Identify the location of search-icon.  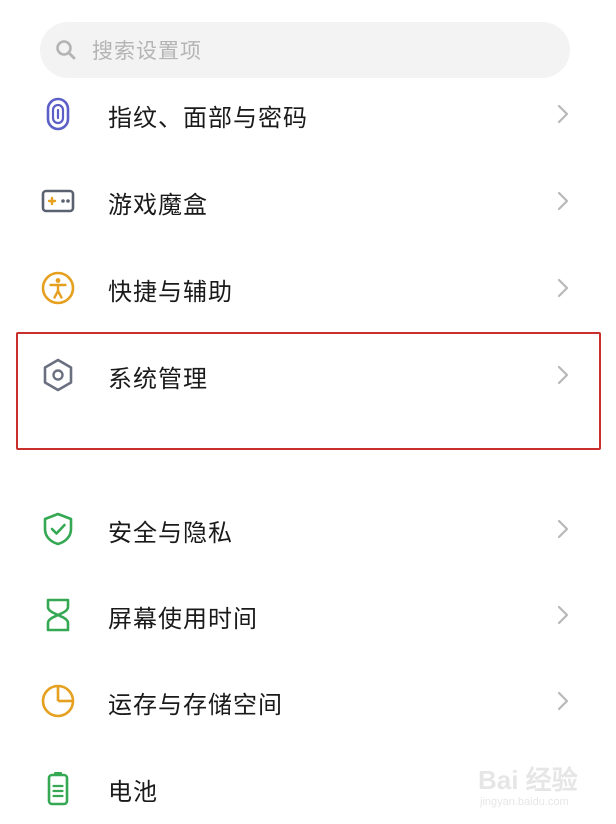
(66, 50).